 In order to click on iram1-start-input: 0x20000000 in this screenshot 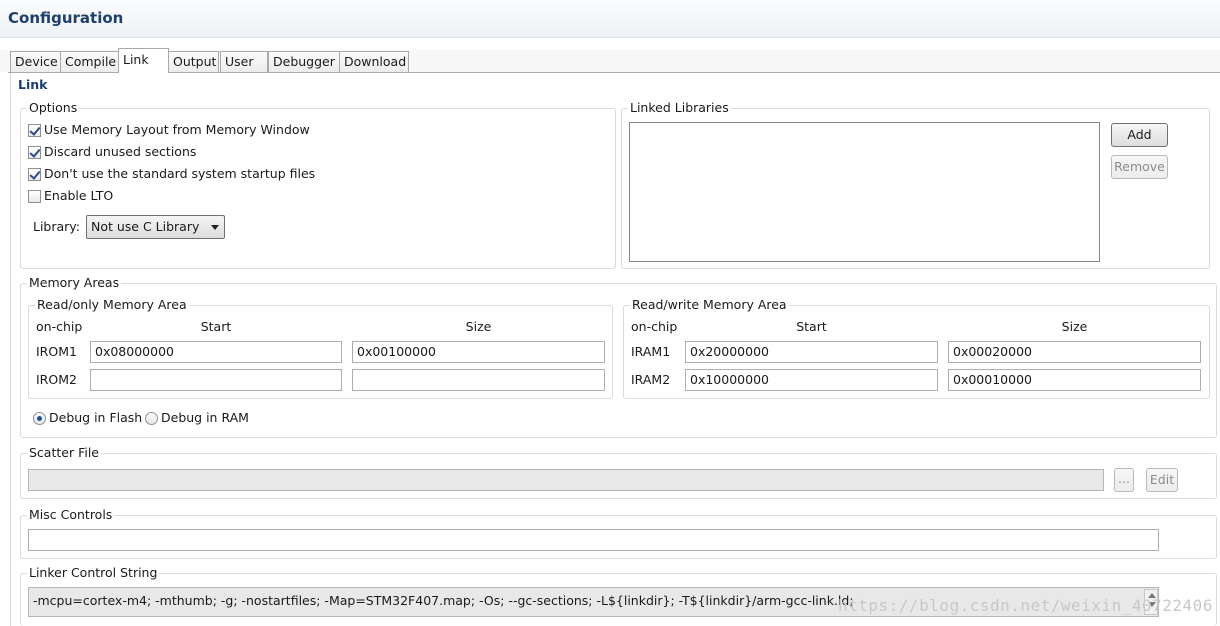, I will do `click(811, 352)`.